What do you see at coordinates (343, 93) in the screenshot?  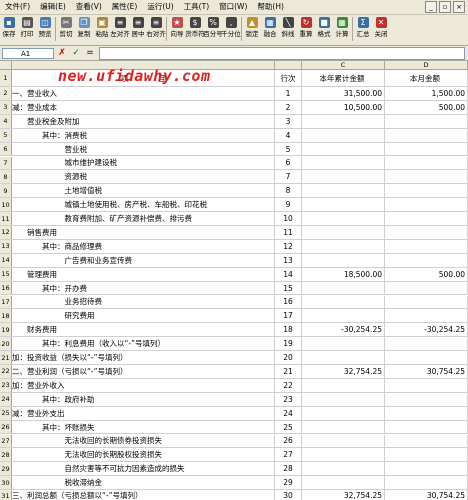 I see `cell-ytd-amount: 31,500.00` at bounding box center [343, 93].